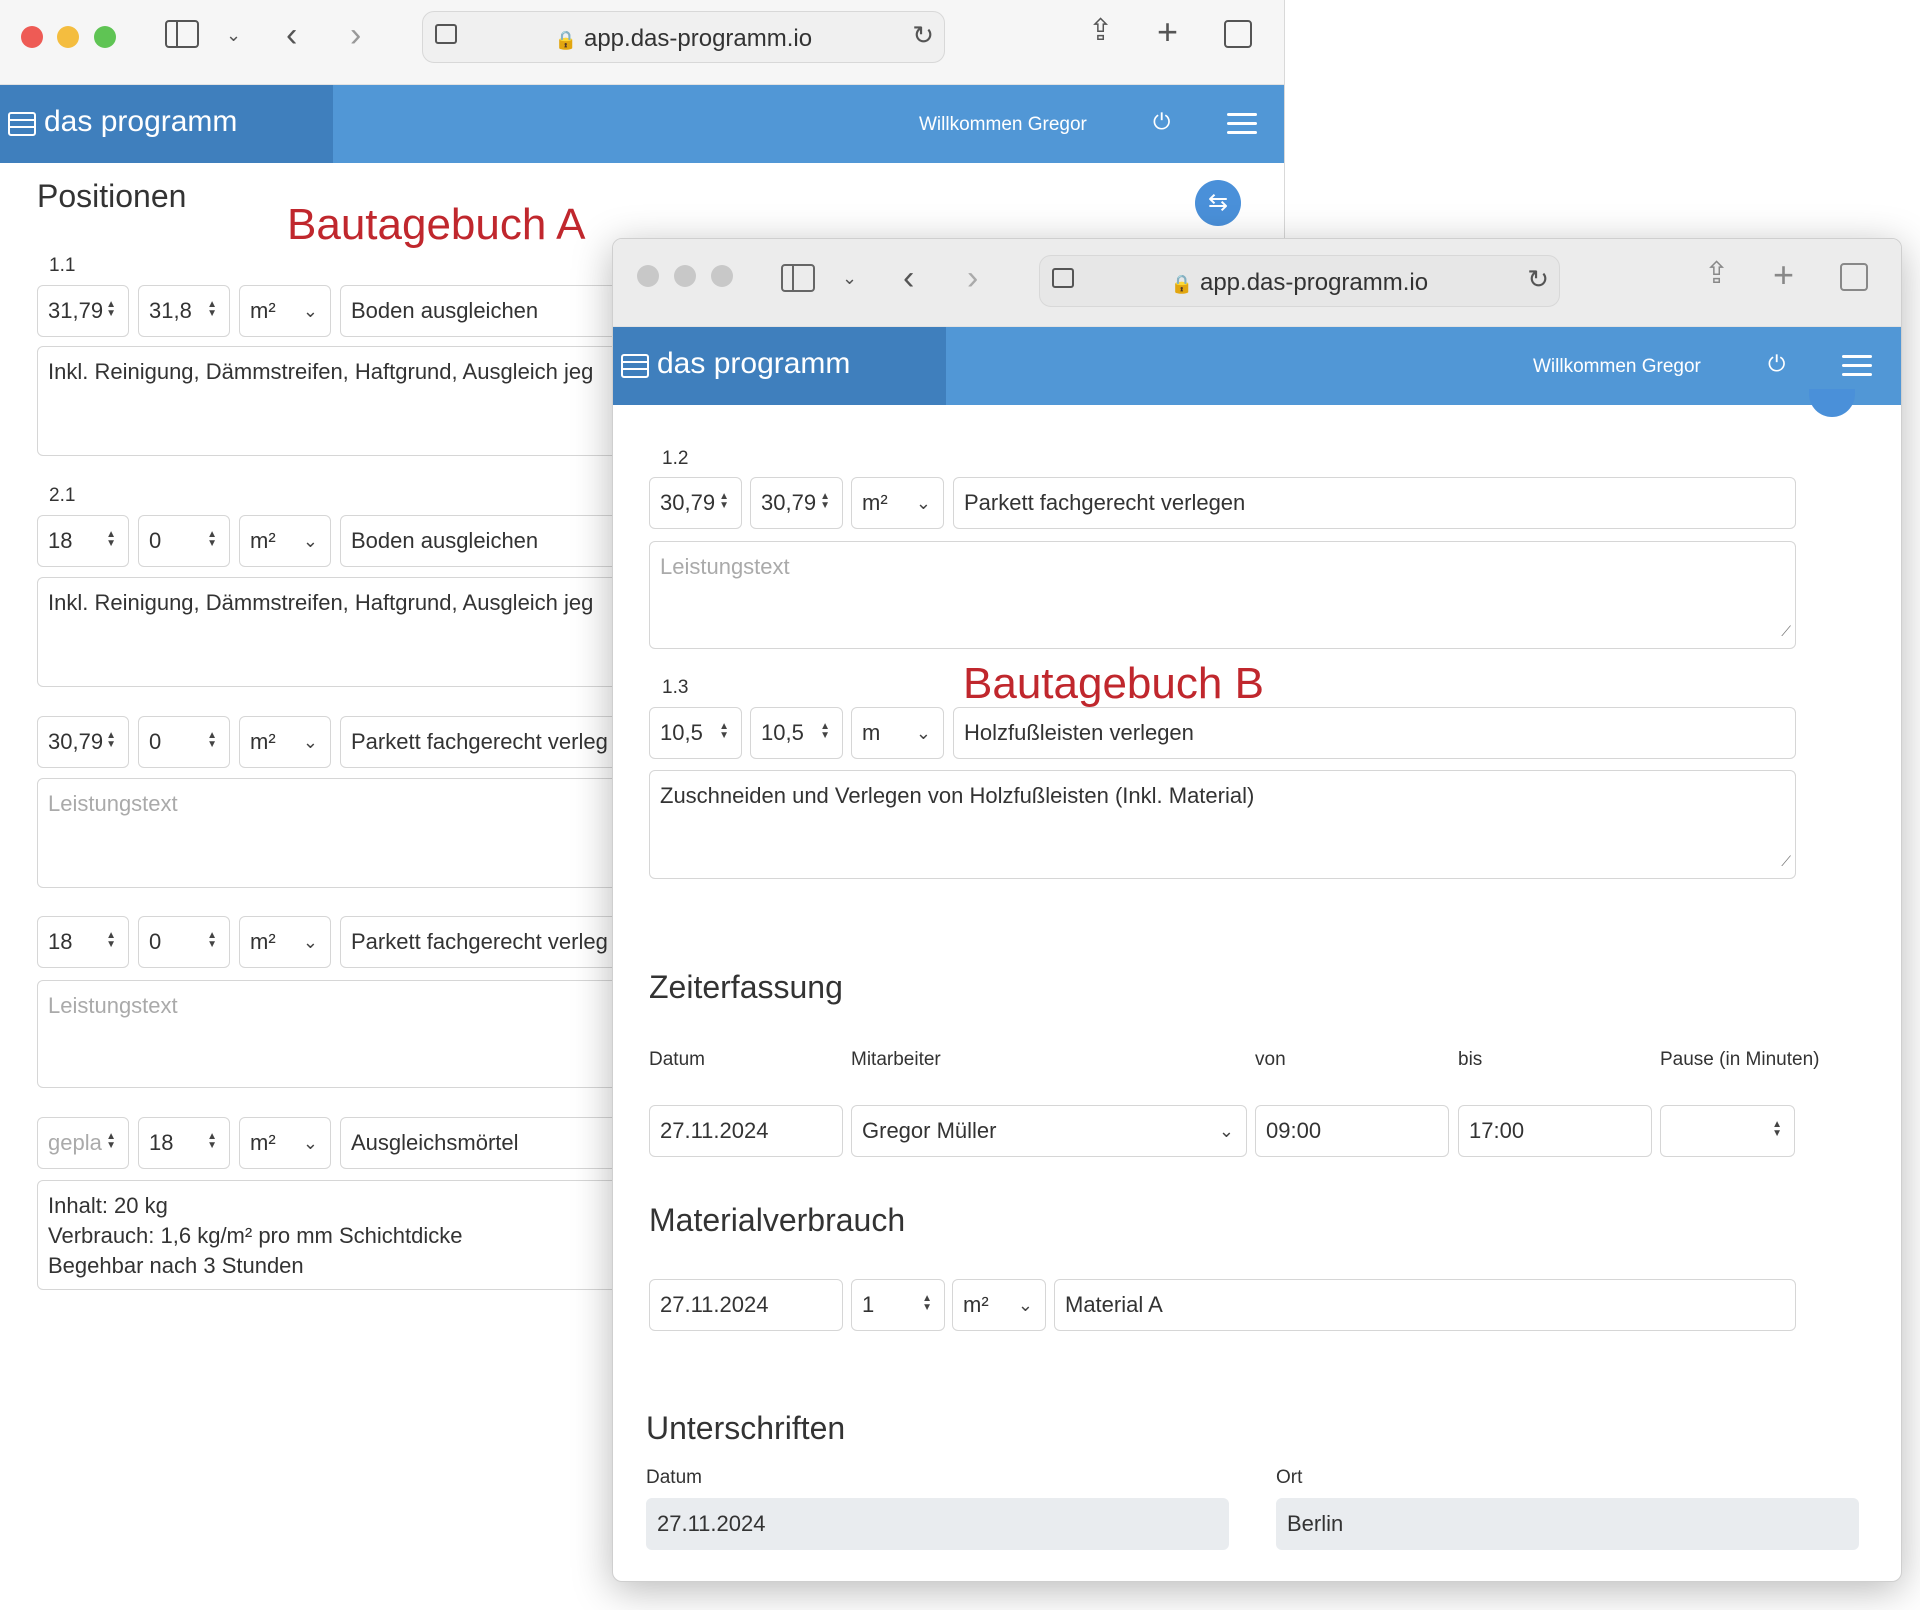  I want to click on app-header: das programm Willkommen Gregor ⏻, so click(642, 124).